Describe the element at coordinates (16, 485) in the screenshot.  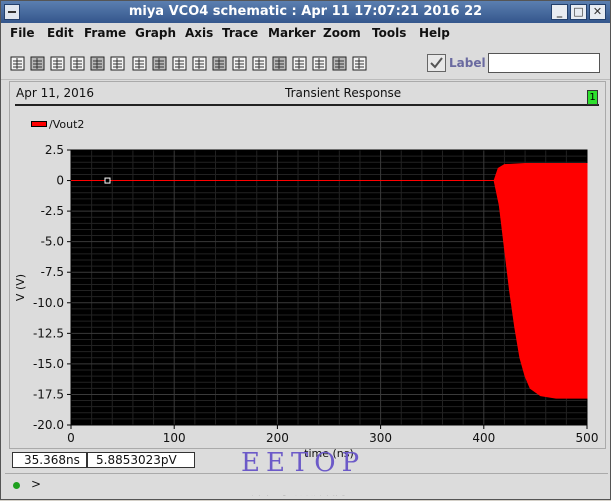
I see `status-led-icon` at that location.